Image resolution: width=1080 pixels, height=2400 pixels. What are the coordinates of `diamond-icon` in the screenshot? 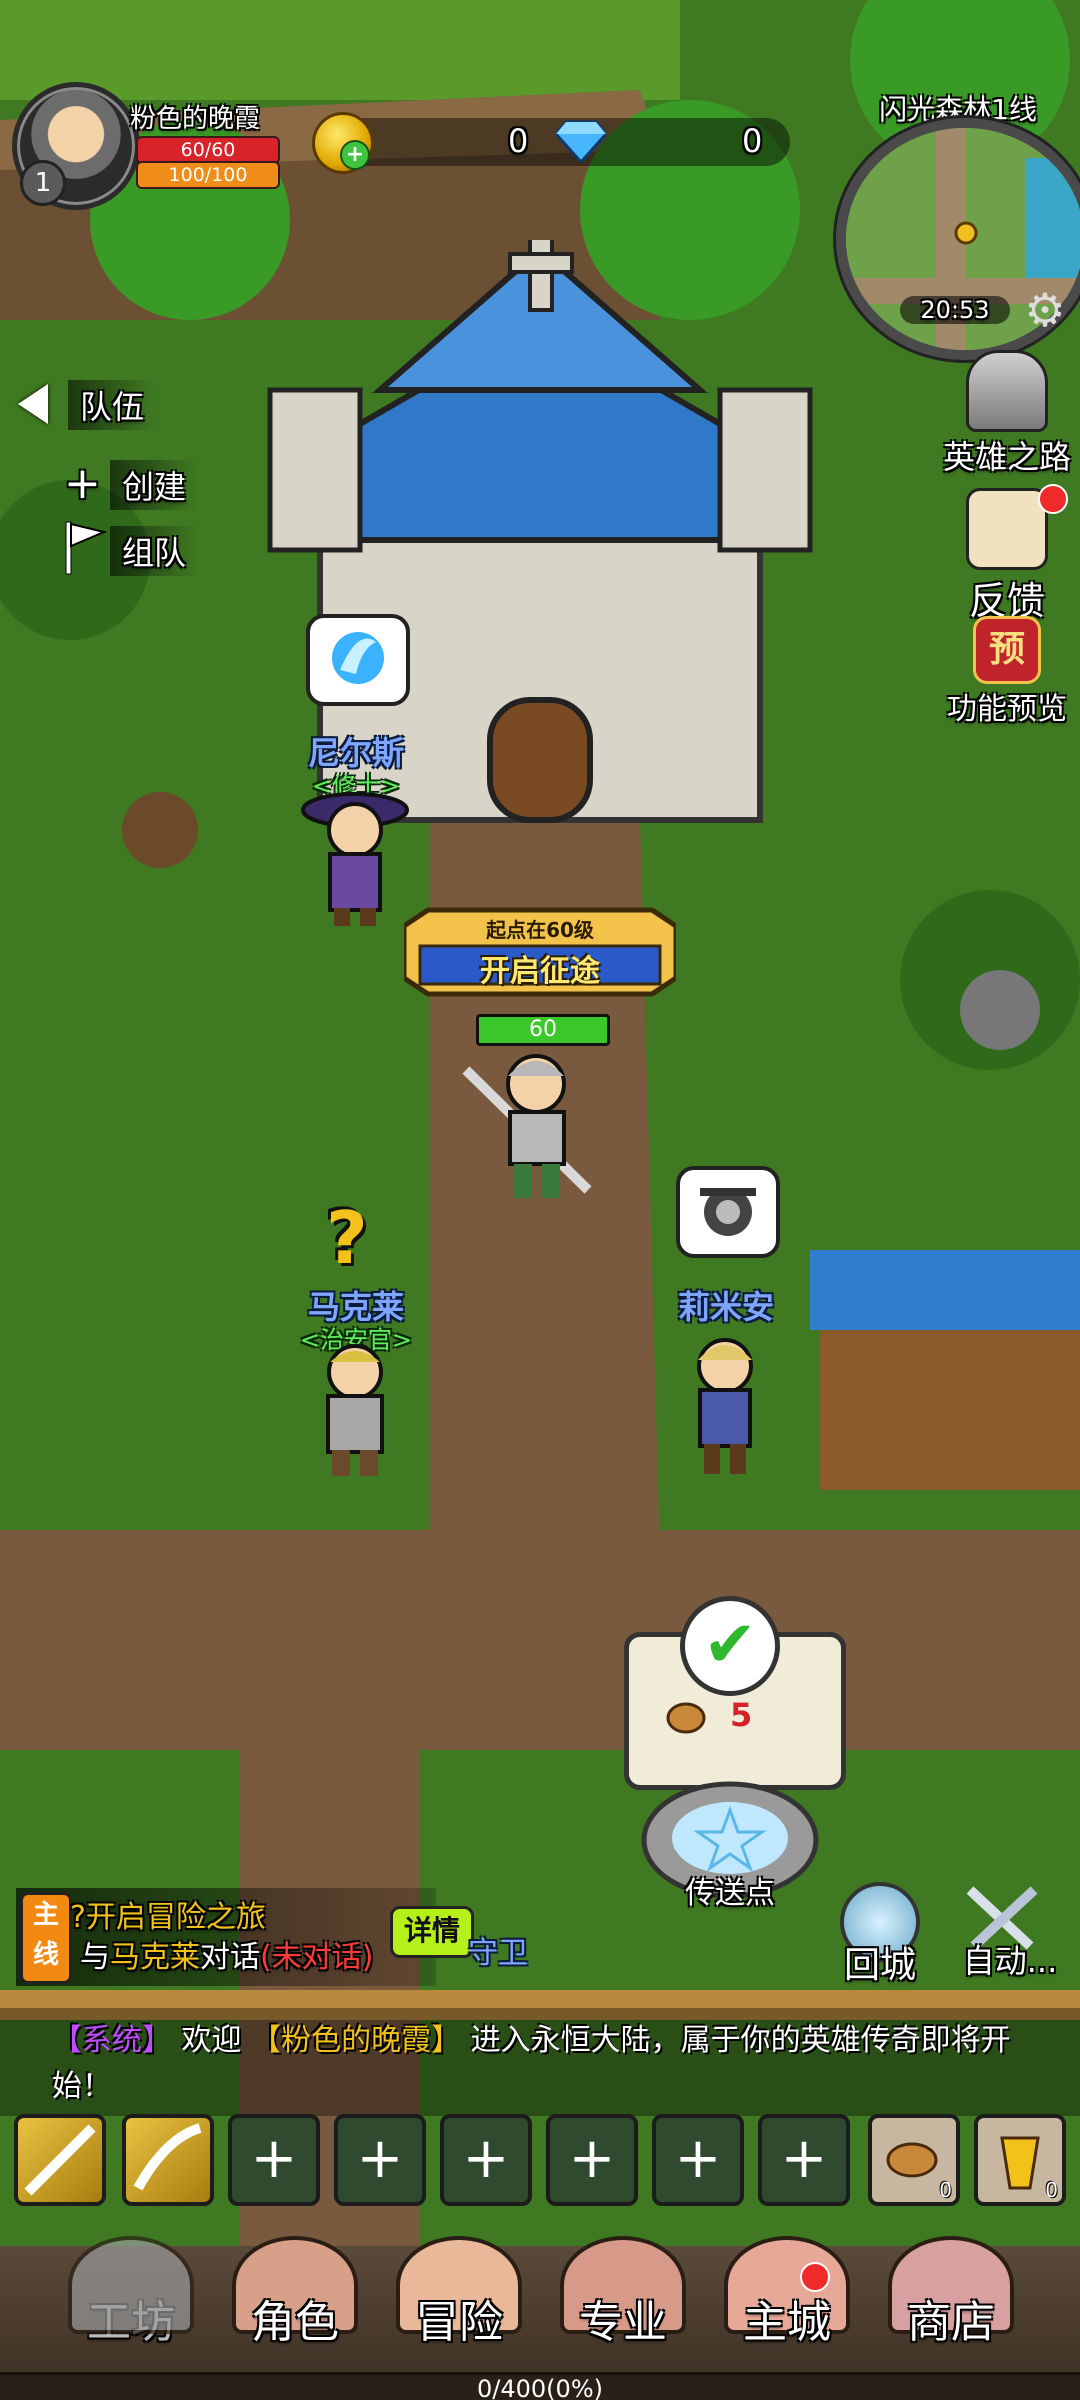 It's located at (581, 141).